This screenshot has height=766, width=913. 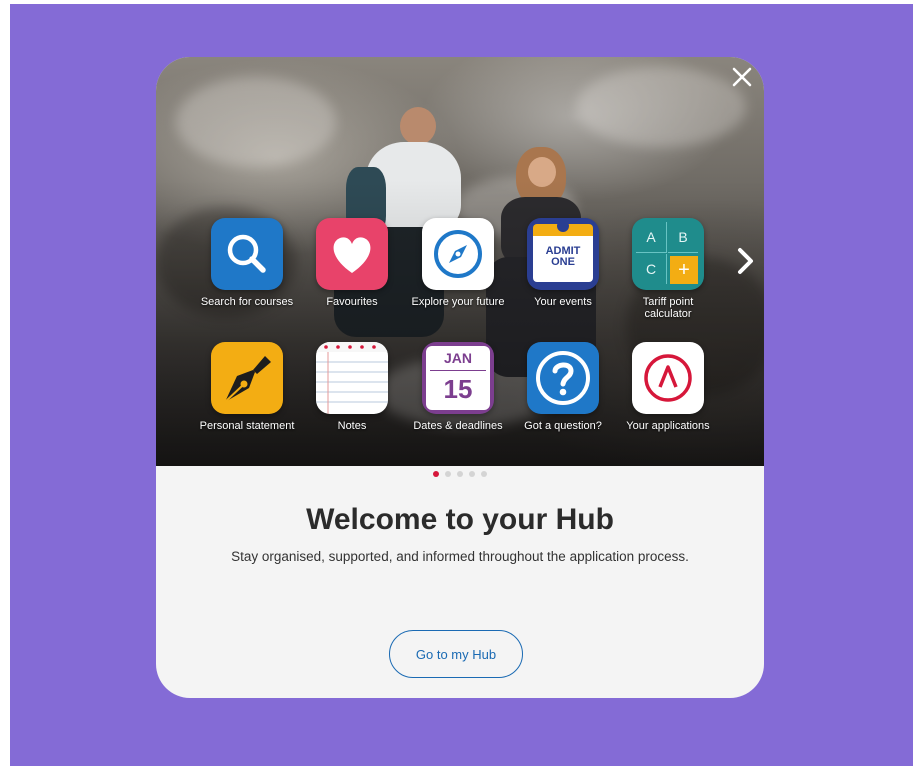 What do you see at coordinates (456, 654) in the screenshot?
I see `go-to-hub-button: Go to my Hub` at bounding box center [456, 654].